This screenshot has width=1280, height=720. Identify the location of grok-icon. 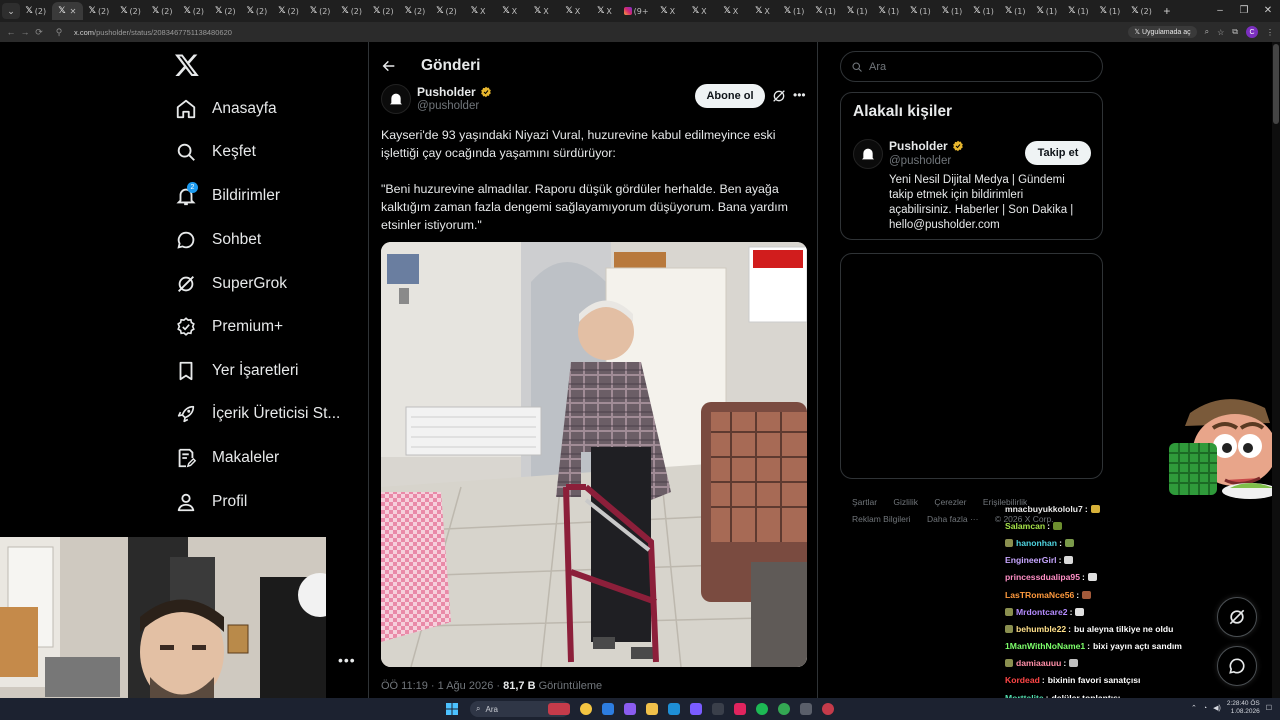
(779, 96).